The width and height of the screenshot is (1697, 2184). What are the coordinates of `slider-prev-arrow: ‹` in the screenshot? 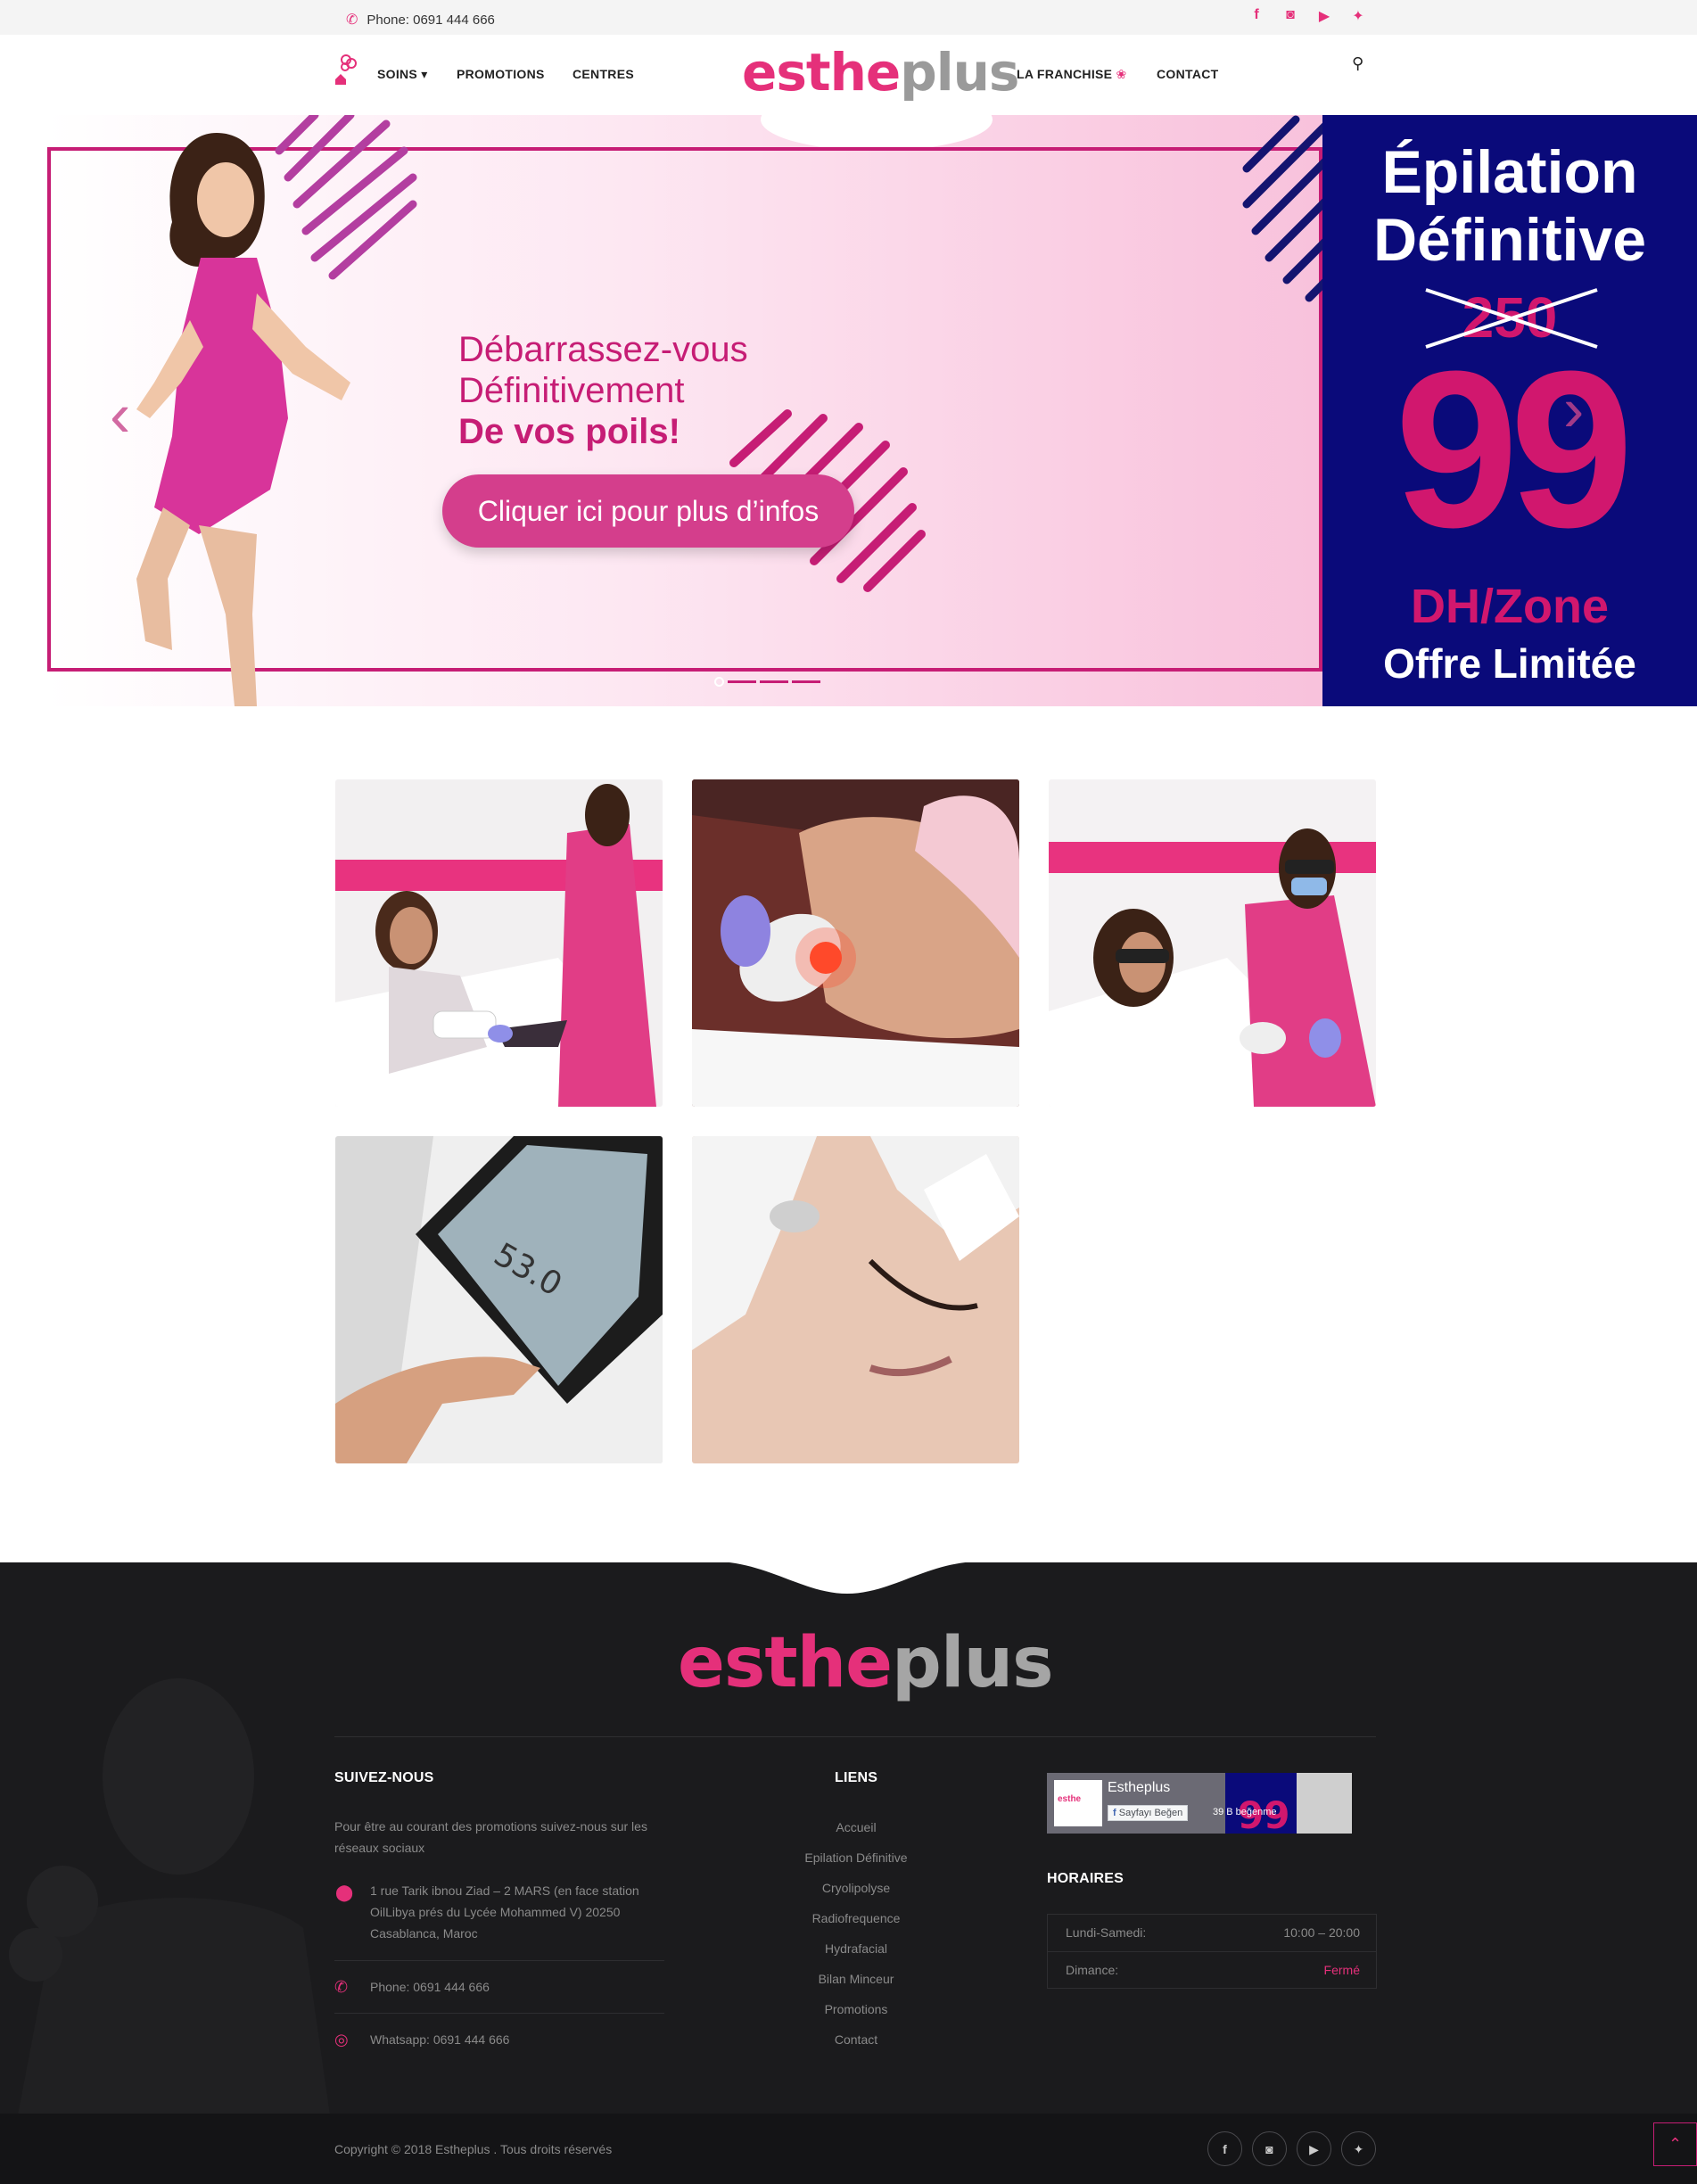 It's located at (120, 414).